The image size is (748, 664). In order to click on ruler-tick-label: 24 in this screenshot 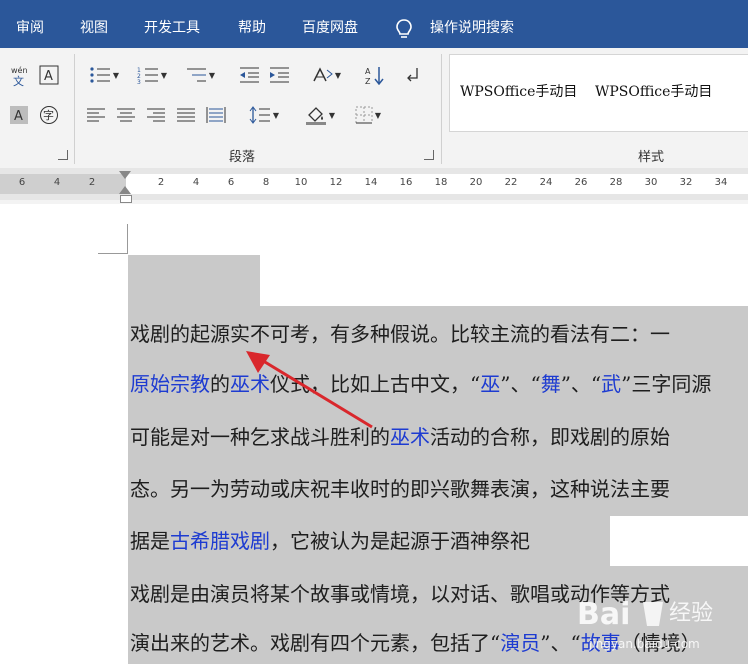, I will do `click(546, 182)`.